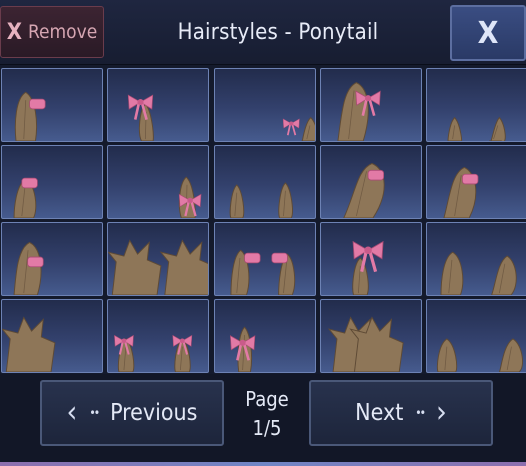 Image resolution: width=526 pixels, height=466 pixels. What do you see at coordinates (278, 32) in the screenshot?
I see `page-title: Hairstyles - Ponytail` at bounding box center [278, 32].